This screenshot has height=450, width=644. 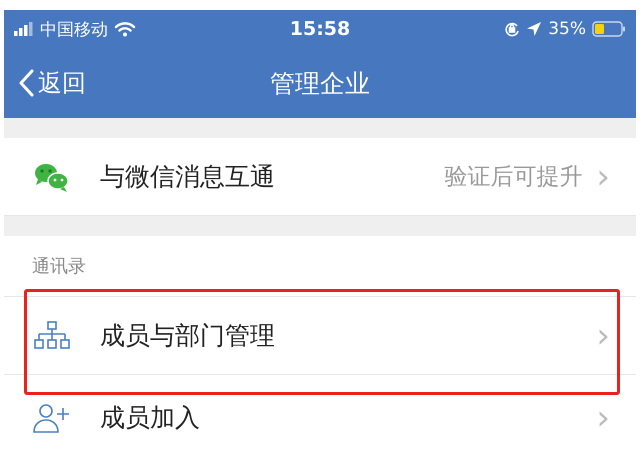 I want to click on carrier-name: 中国移动, so click(x=74, y=29).